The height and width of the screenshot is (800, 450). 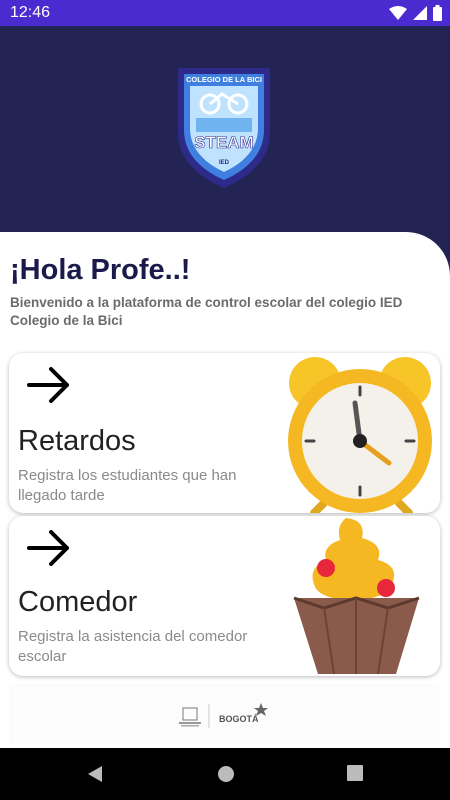 I want to click on status-time: 12:46, so click(x=30, y=12).